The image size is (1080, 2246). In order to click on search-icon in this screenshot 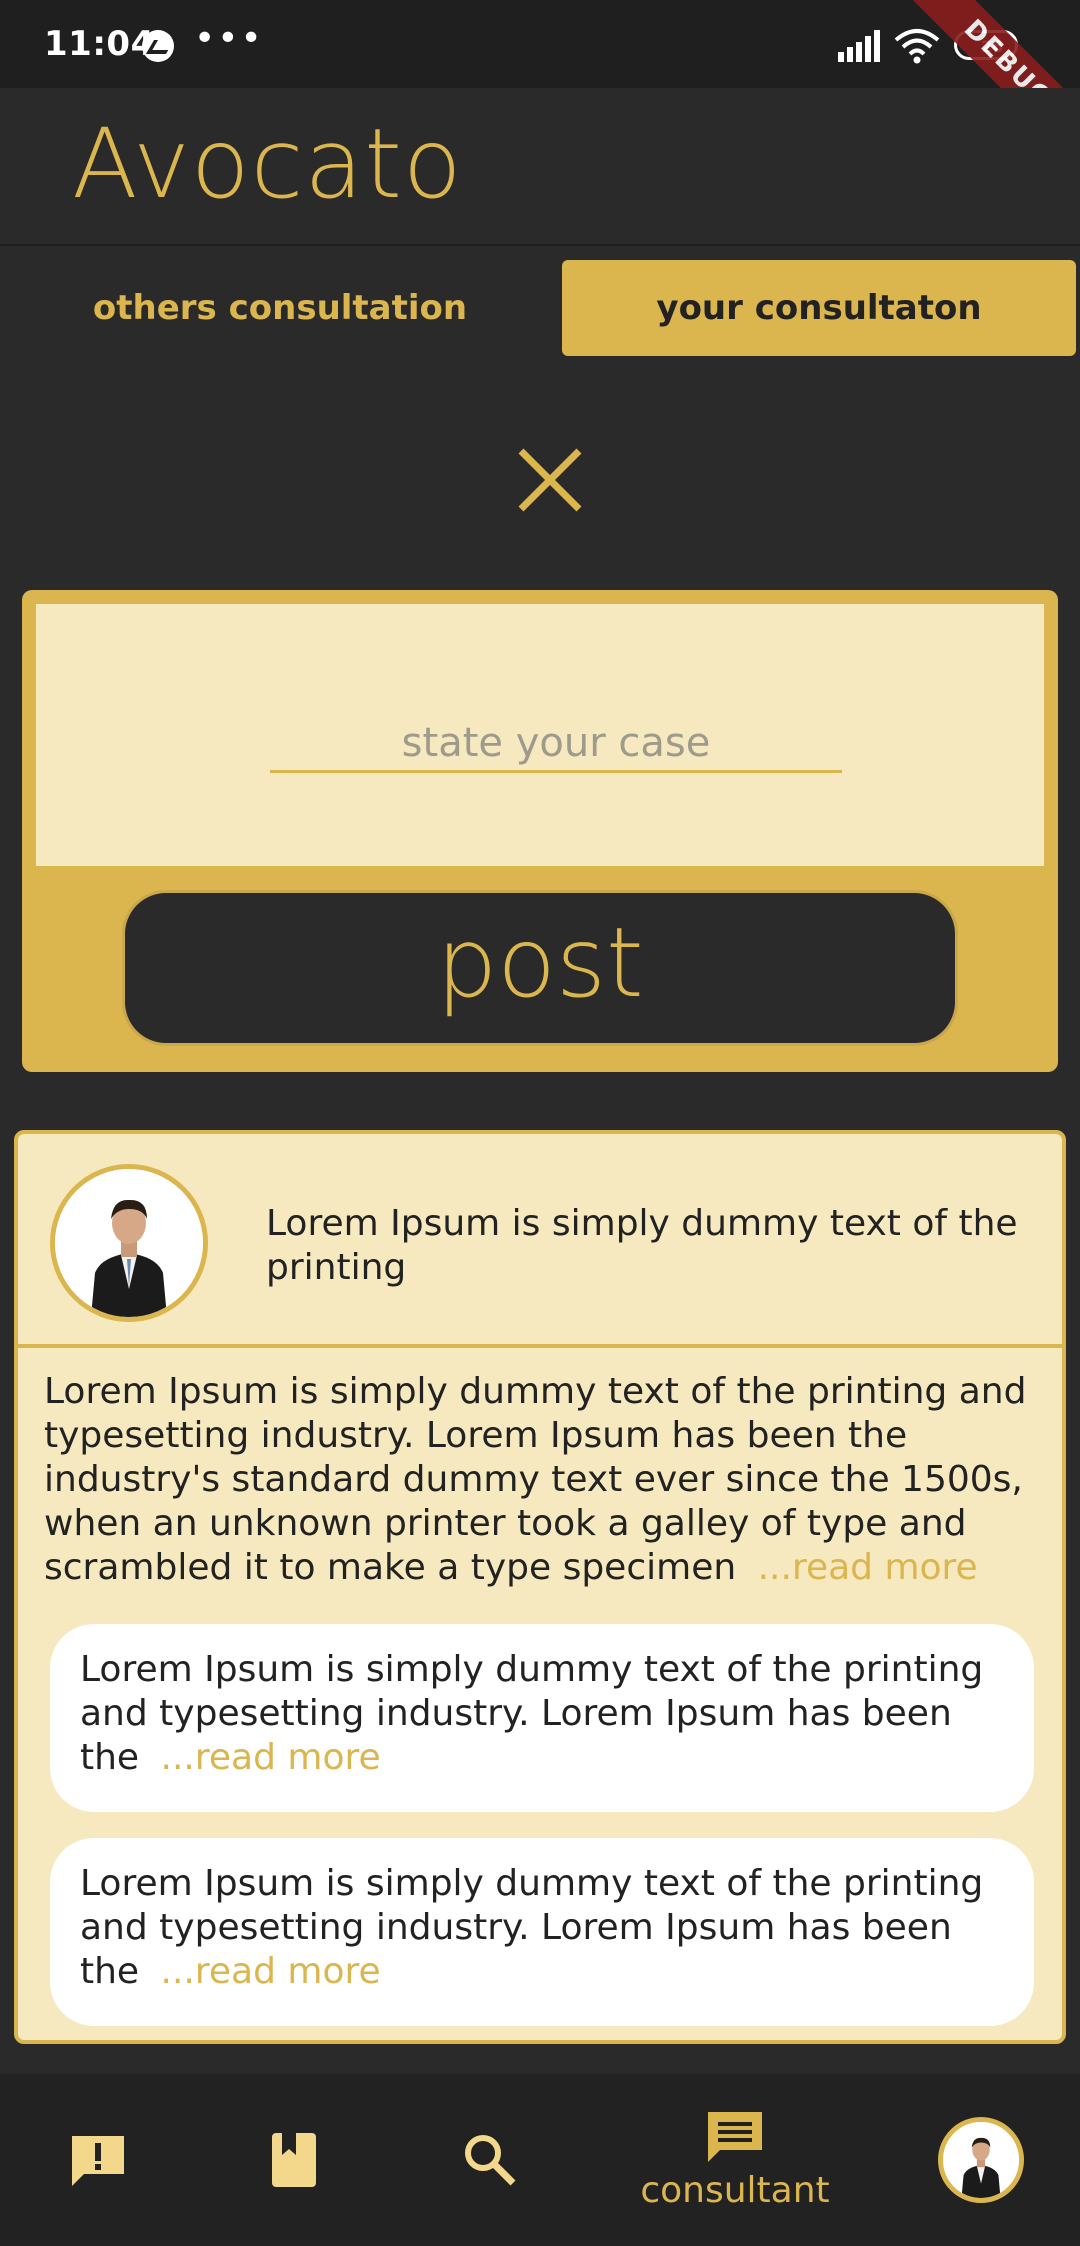, I will do `click(490, 2160)`.